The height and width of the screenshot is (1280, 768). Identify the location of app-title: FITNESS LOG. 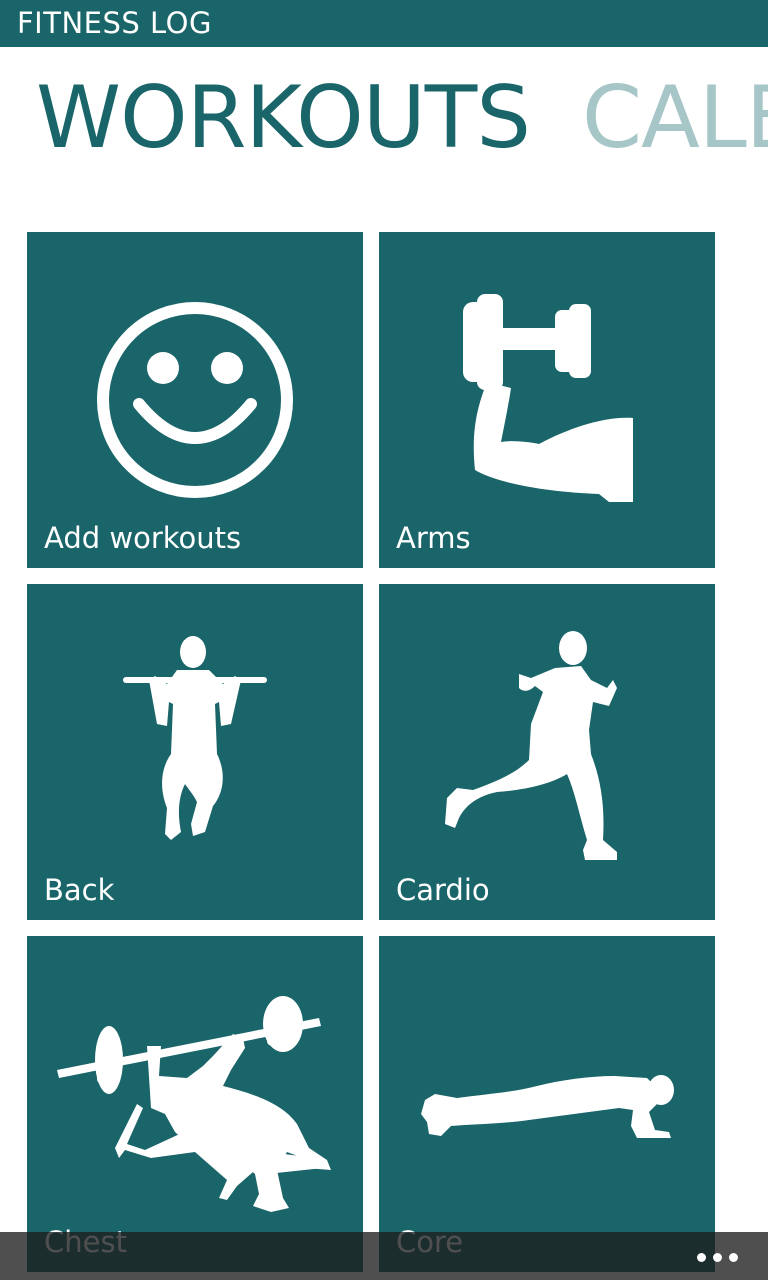
(114, 23).